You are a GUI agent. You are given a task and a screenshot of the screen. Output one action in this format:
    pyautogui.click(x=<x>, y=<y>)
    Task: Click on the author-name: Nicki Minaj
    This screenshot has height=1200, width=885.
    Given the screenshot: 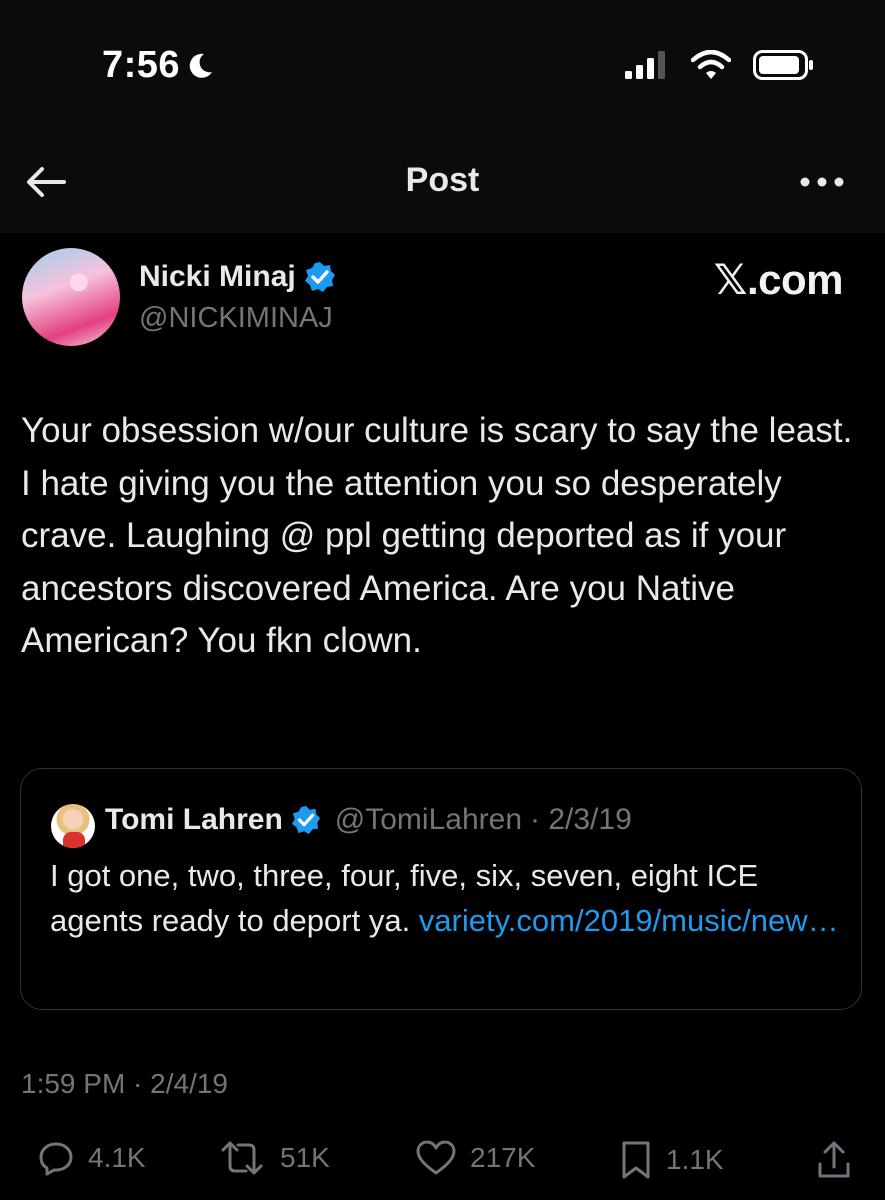 What is the action you would take?
    pyautogui.click(x=237, y=277)
    